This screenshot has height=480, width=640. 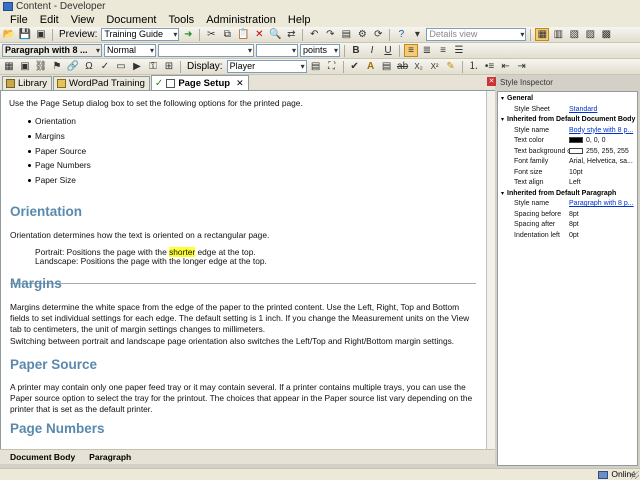 What do you see at coordinates (474, 66) in the screenshot?
I see `numbered-list-icon: ⒈` at bounding box center [474, 66].